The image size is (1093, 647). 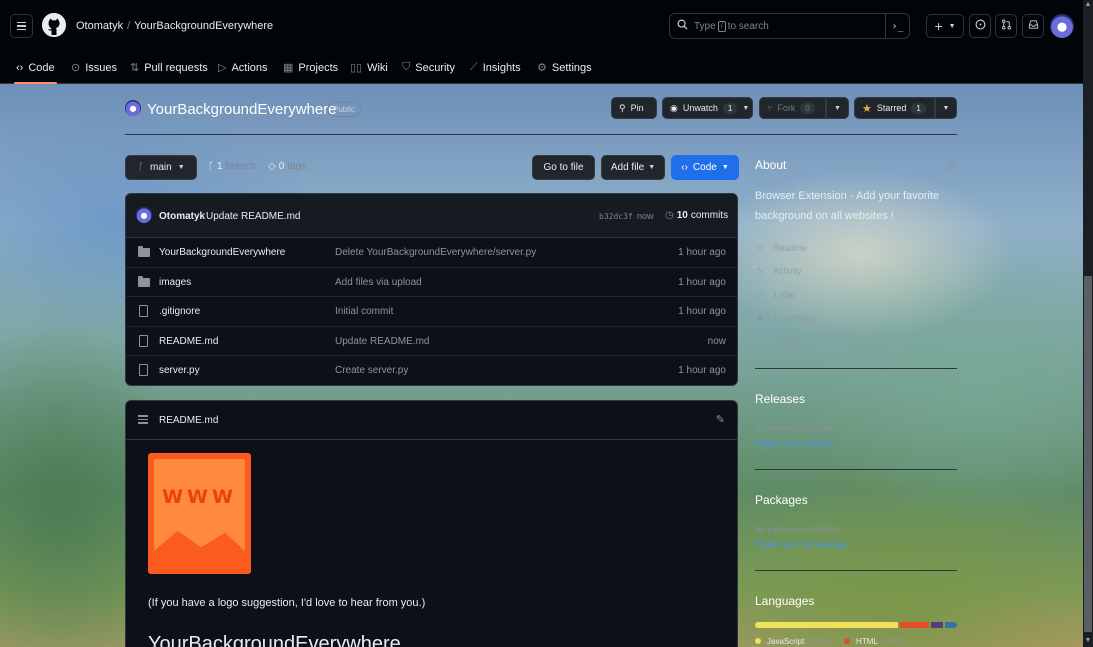 What do you see at coordinates (837, 108) in the screenshot?
I see `fork-dropdown-button: ▼` at bounding box center [837, 108].